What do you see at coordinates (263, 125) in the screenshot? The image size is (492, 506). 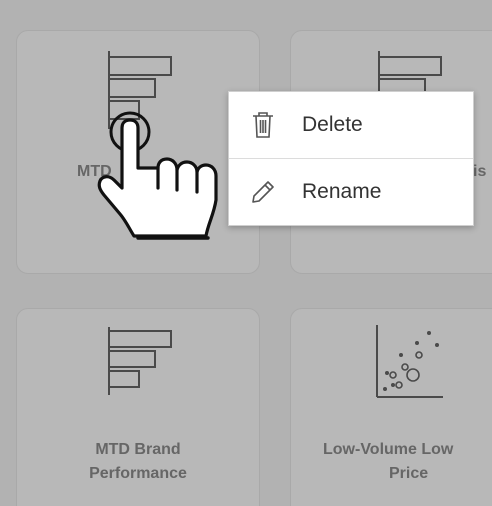 I see `trash-icon` at bounding box center [263, 125].